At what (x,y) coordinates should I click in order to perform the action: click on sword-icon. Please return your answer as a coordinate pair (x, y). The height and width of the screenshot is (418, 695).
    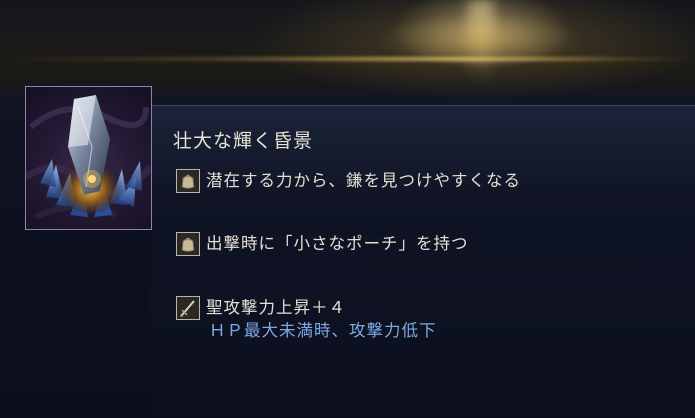
    Looking at the image, I should click on (188, 308).